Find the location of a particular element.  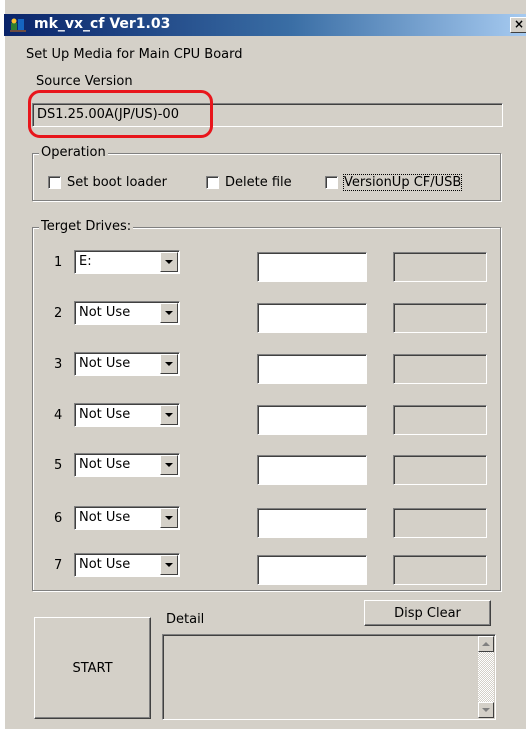

drive-row: 4 Not Use is located at coordinates (265, 419).